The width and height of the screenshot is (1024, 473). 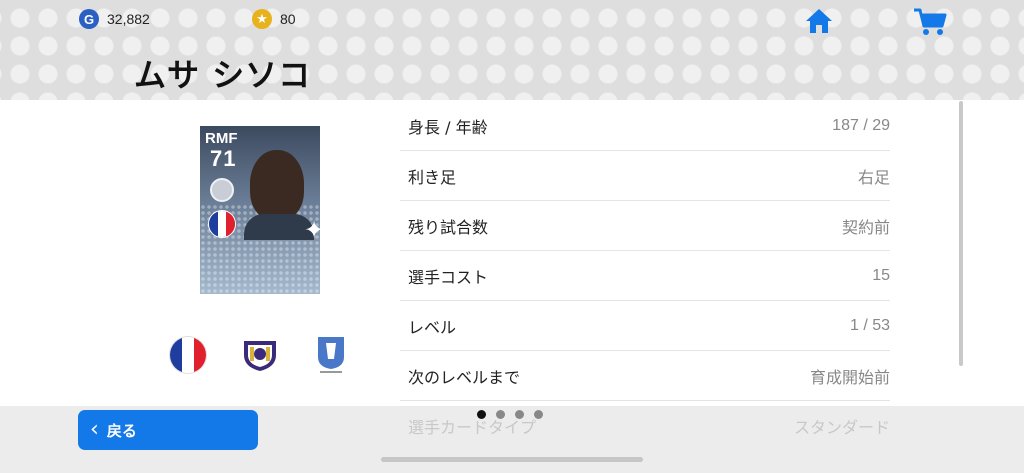 I want to click on info-row: 次のレベルまで 育成開始前, so click(x=645, y=376).